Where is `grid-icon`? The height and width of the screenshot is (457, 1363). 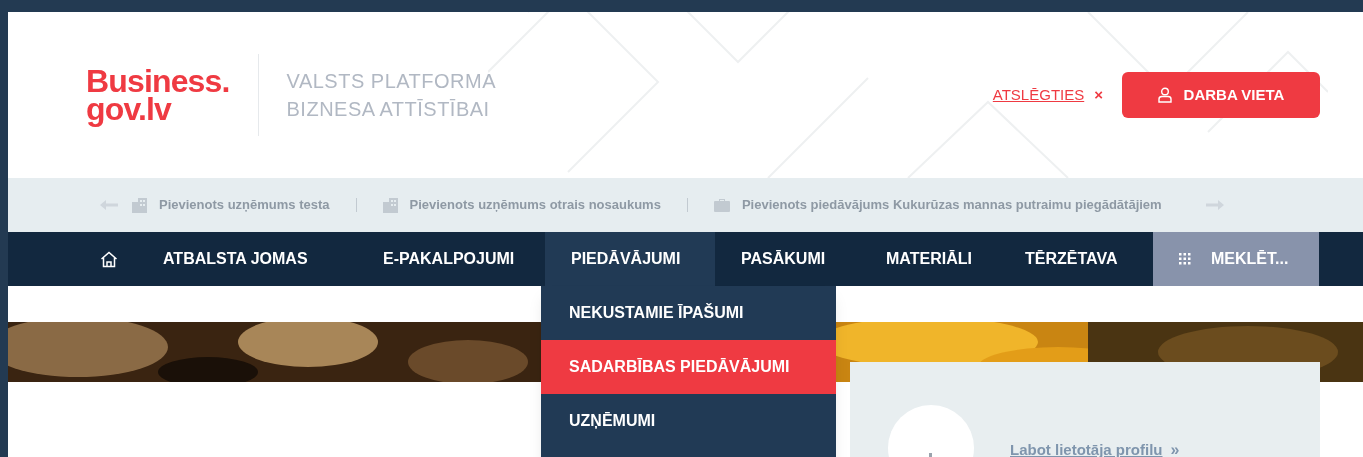 grid-icon is located at coordinates (1185, 259).